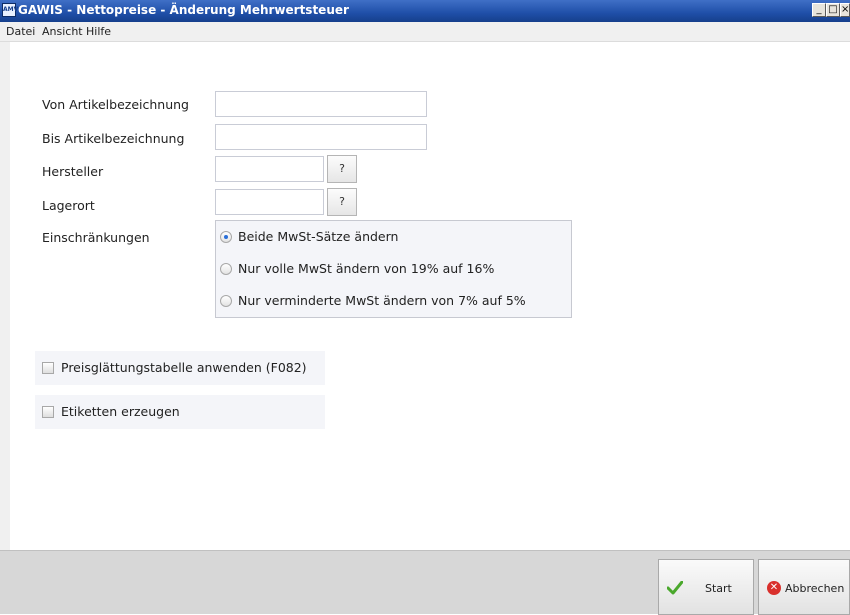 The image size is (850, 615). I want to click on hersteller-lookup-button: ?, so click(342, 169).